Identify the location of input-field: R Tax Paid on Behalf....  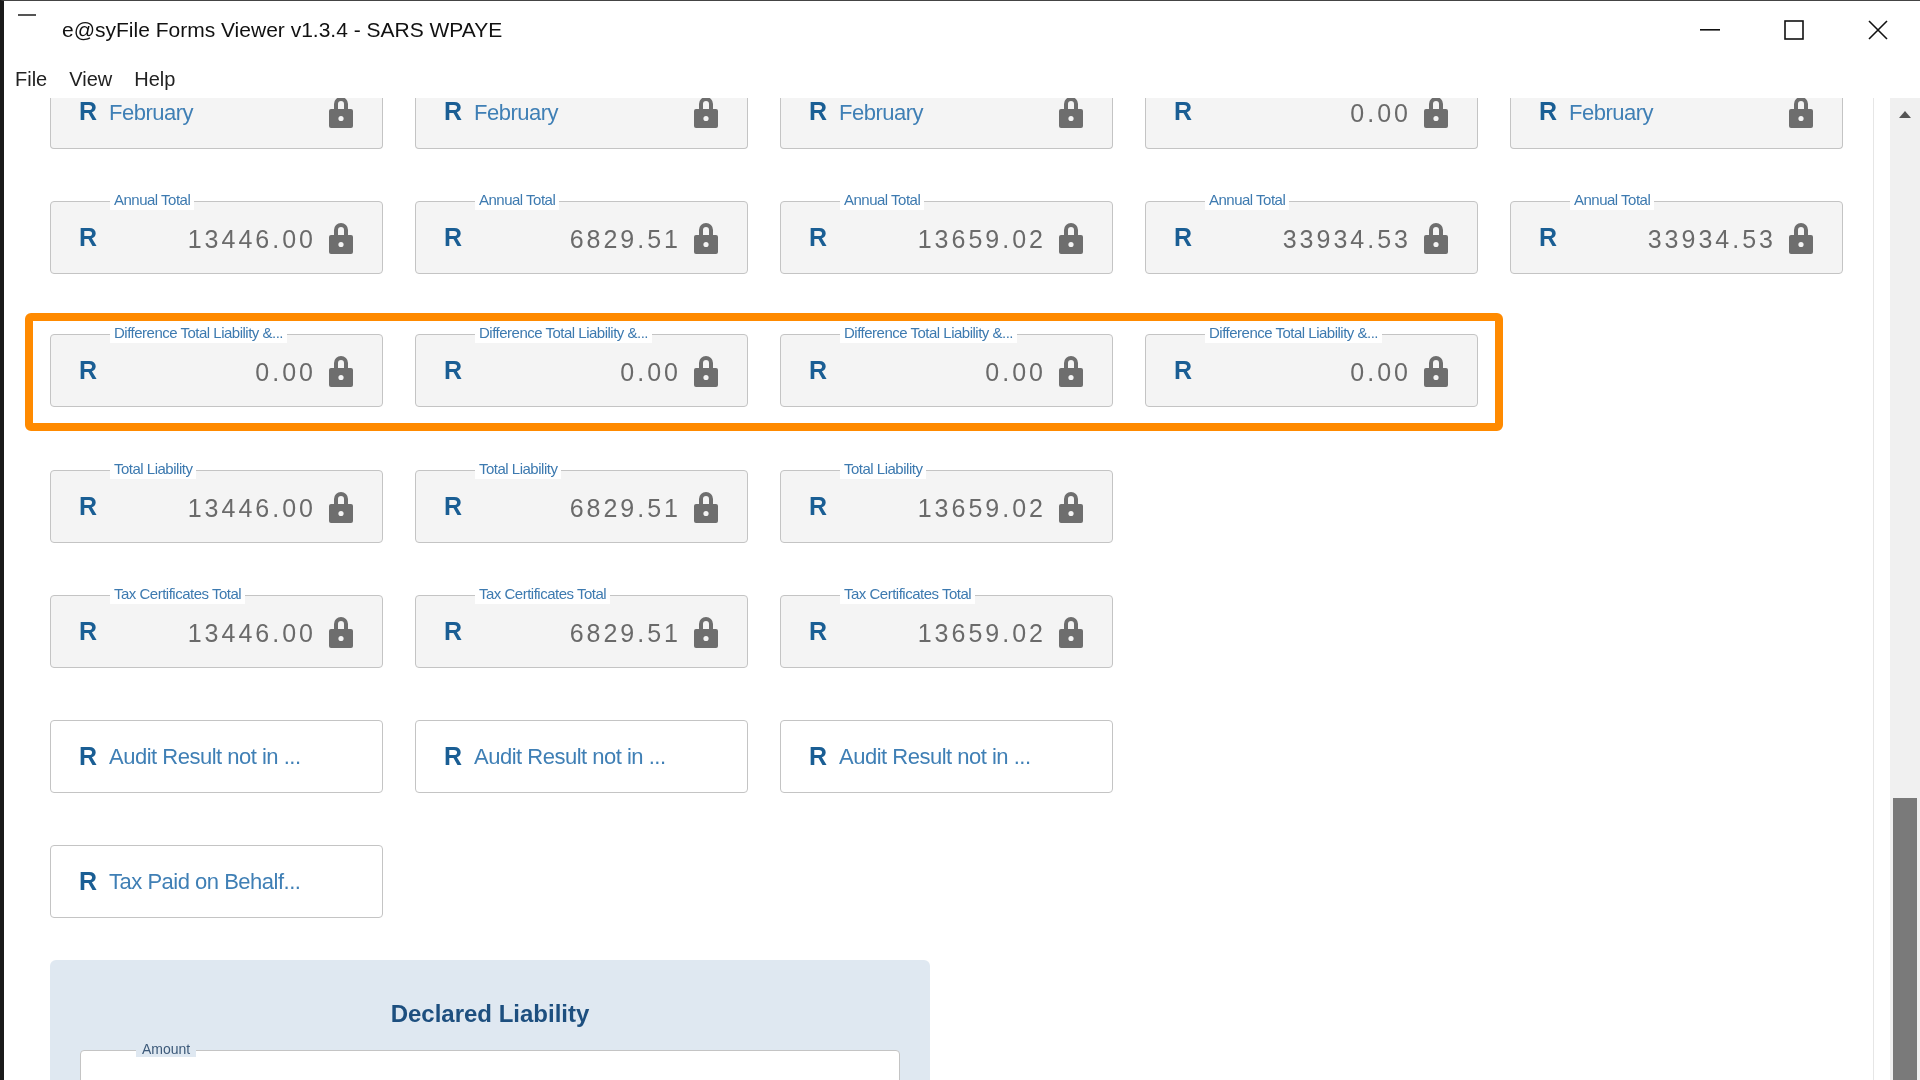
(216, 881).